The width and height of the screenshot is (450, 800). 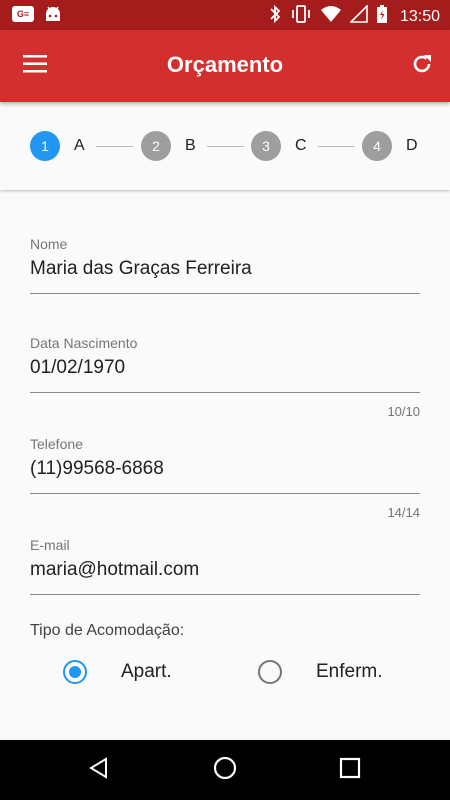 What do you see at coordinates (225, 368) in the screenshot?
I see `data-nascimento-input: 01/02/1970` at bounding box center [225, 368].